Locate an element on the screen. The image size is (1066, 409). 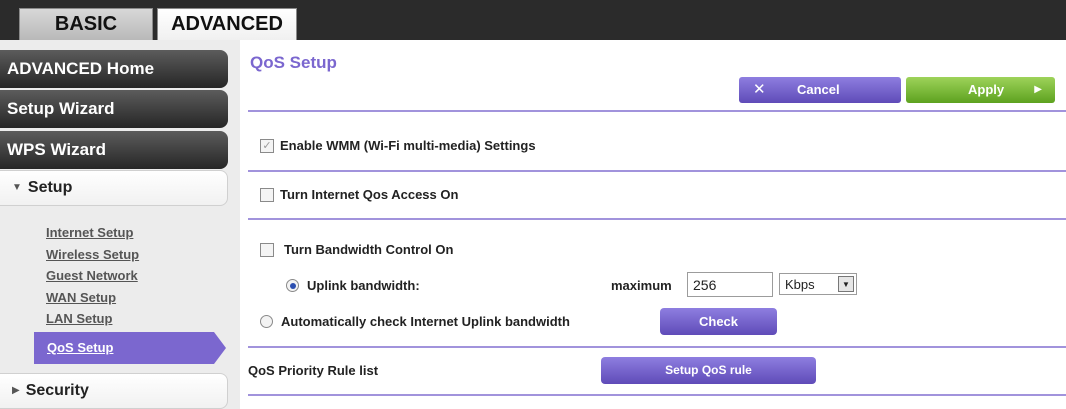
sidebar-item-label: QoS Setup is located at coordinates (80, 347).